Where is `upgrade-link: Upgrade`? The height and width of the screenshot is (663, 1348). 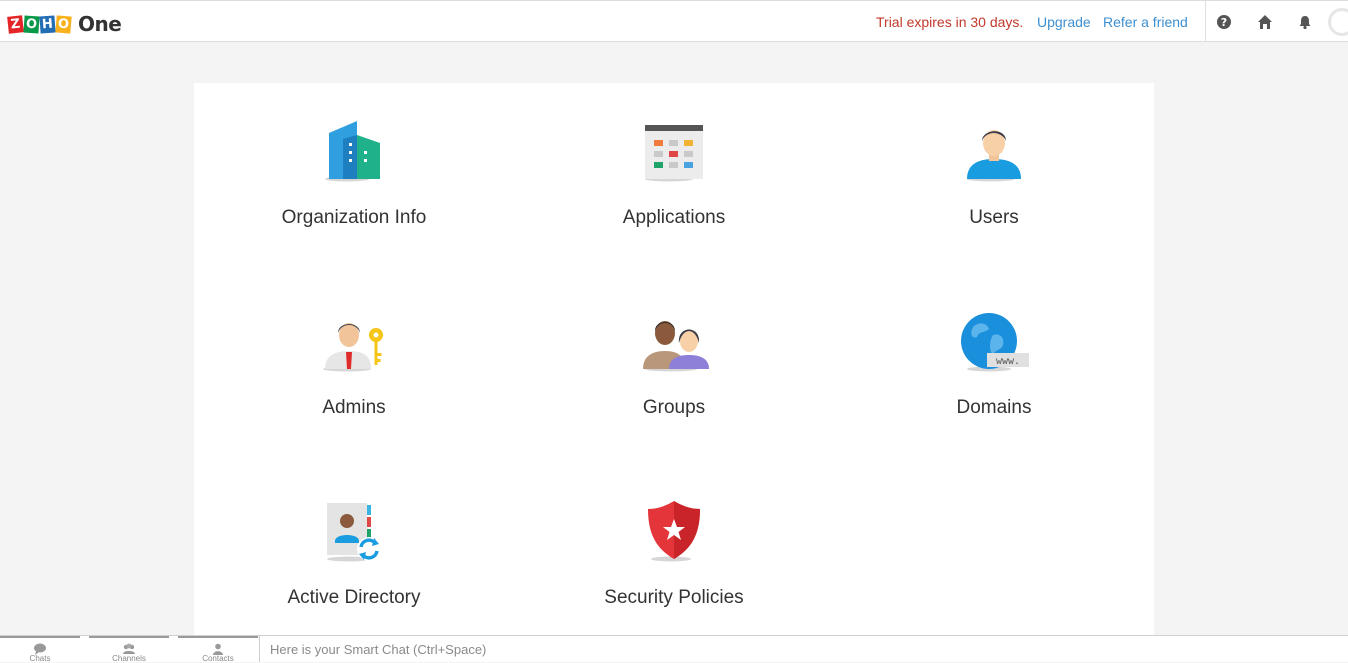 upgrade-link: Upgrade is located at coordinates (1064, 22).